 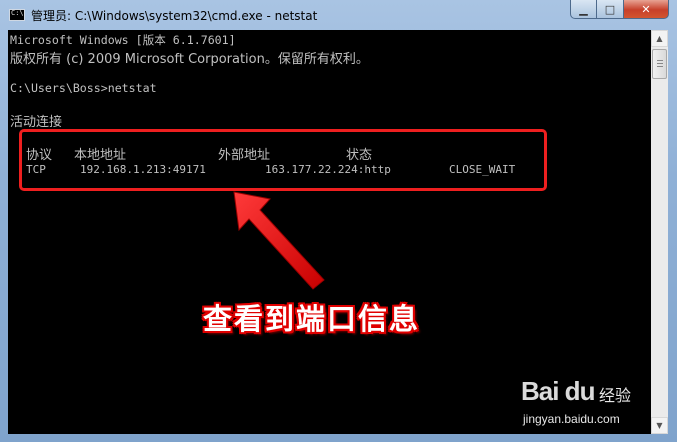 I want to click on scroll-thumb, so click(x=659, y=64).